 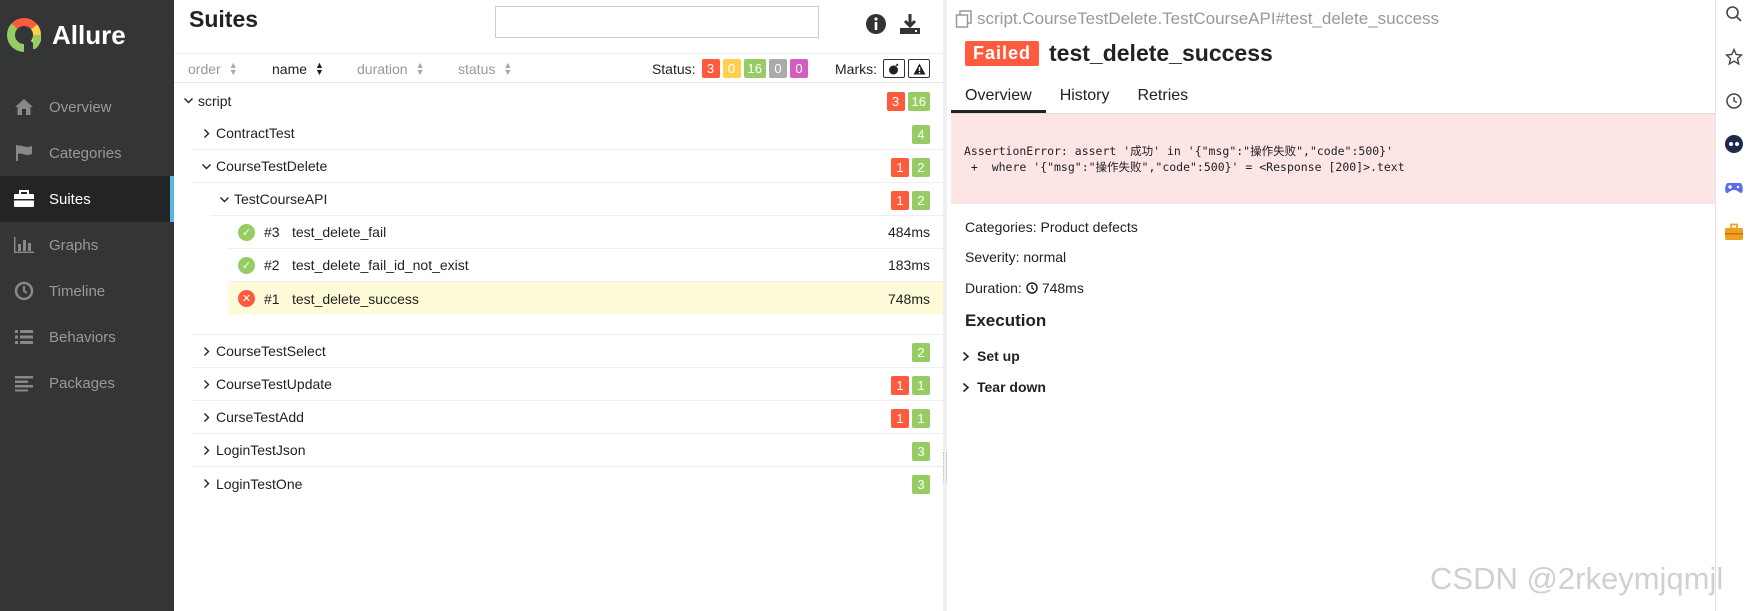 I want to click on app-logo: Allure, so click(x=66, y=35).